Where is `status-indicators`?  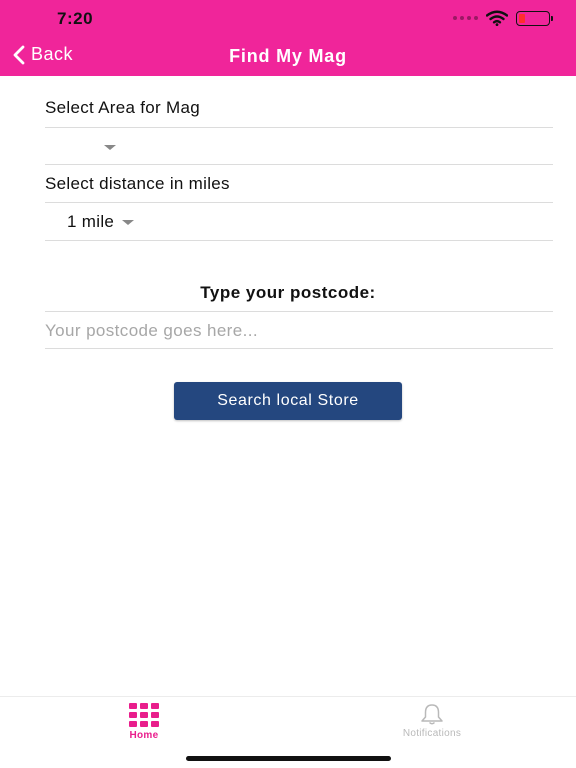 status-indicators is located at coordinates (503, 18).